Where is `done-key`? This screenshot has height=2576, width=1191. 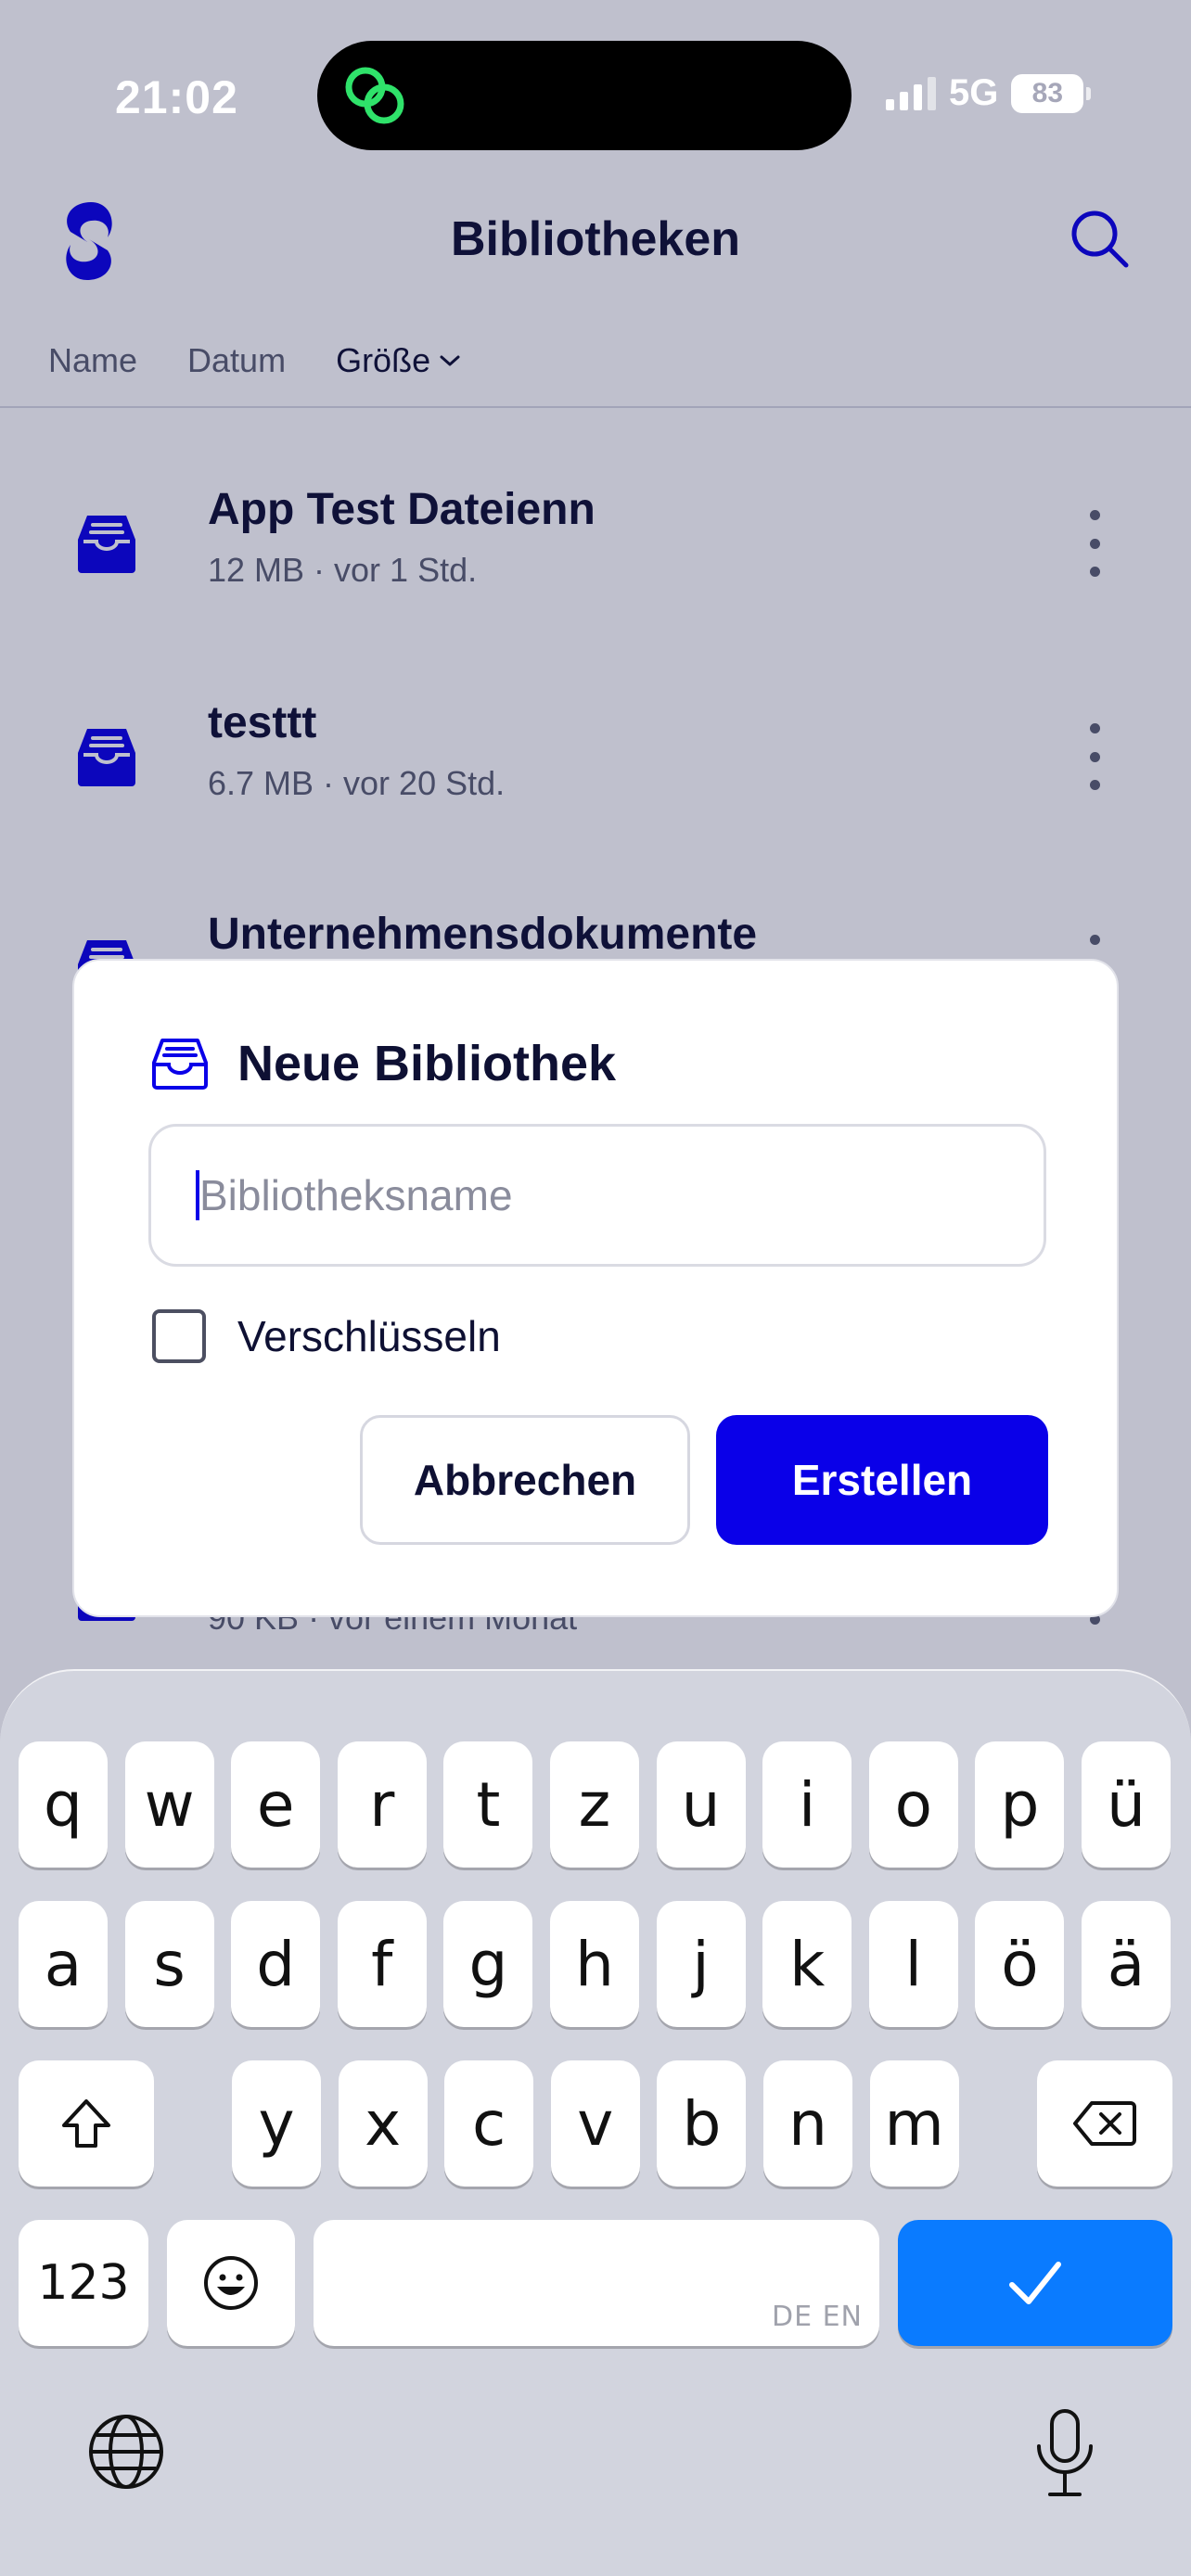
done-key is located at coordinates (1035, 2283).